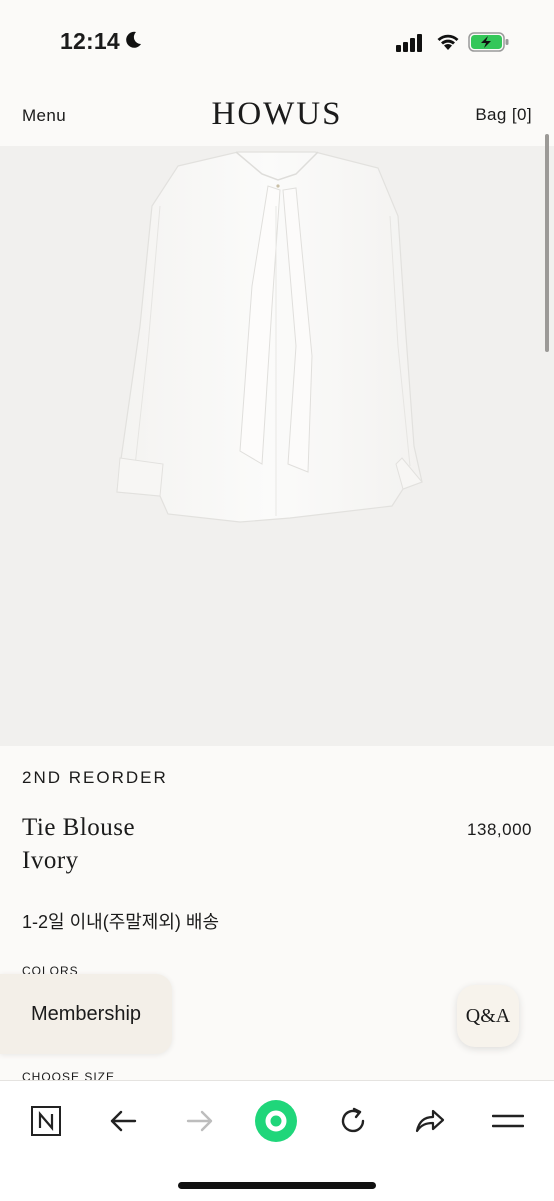  Describe the element at coordinates (46, 1121) in the screenshot. I see `naver-n-icon` at that location.